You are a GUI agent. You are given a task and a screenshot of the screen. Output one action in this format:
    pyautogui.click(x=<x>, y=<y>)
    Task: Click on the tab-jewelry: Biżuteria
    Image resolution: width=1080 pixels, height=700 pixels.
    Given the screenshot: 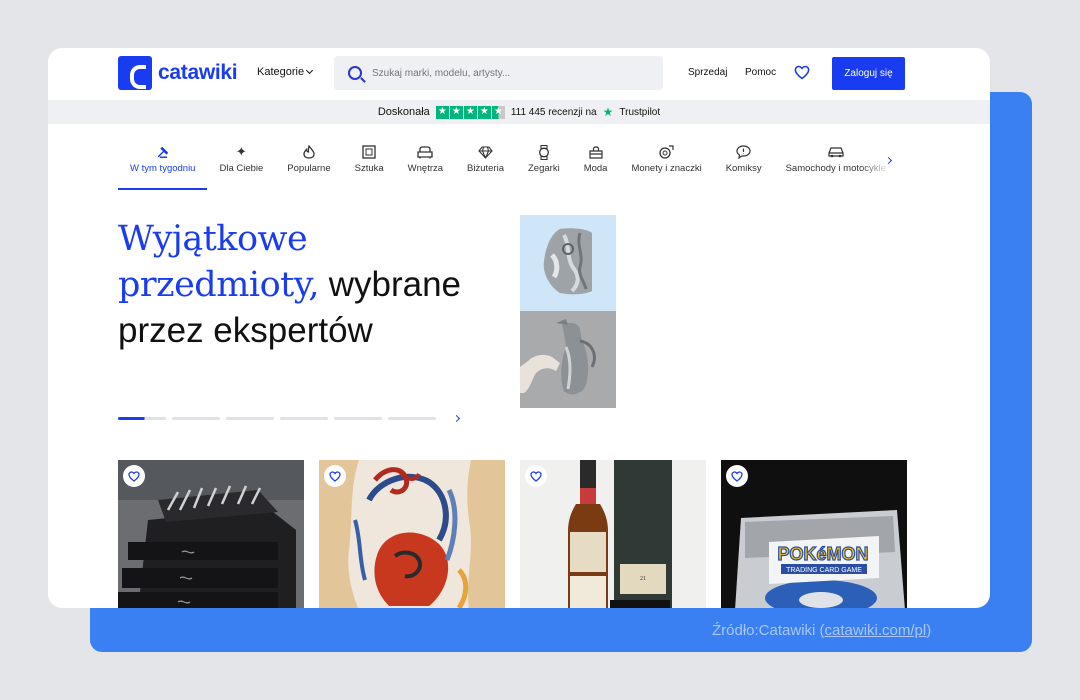 What is the action you would take?
    pyautogui.click(x=485, y=167)
    